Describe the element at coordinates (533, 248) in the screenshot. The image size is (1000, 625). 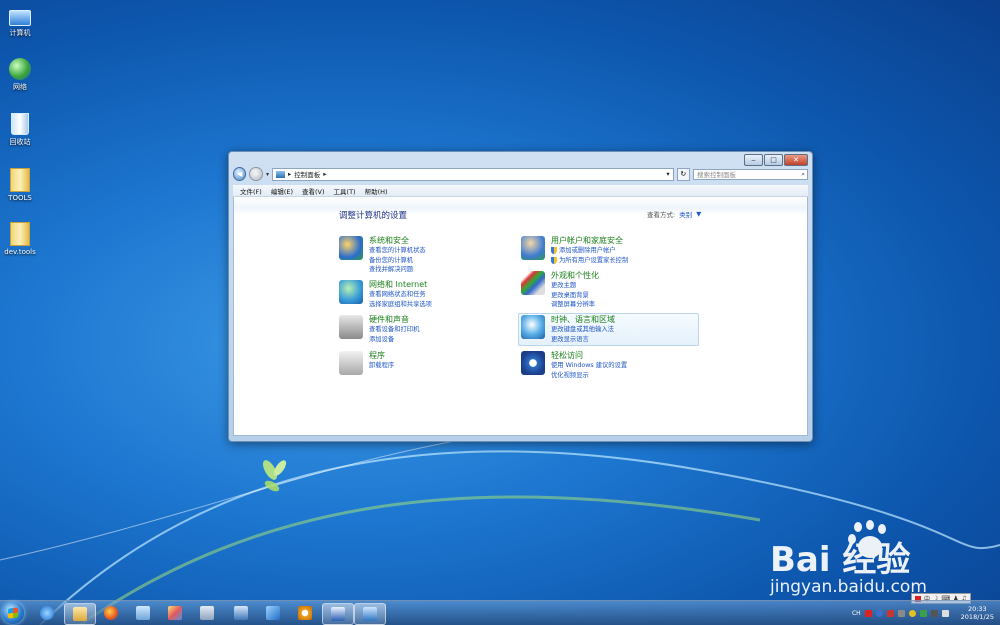
I see `users-icon` at that location.